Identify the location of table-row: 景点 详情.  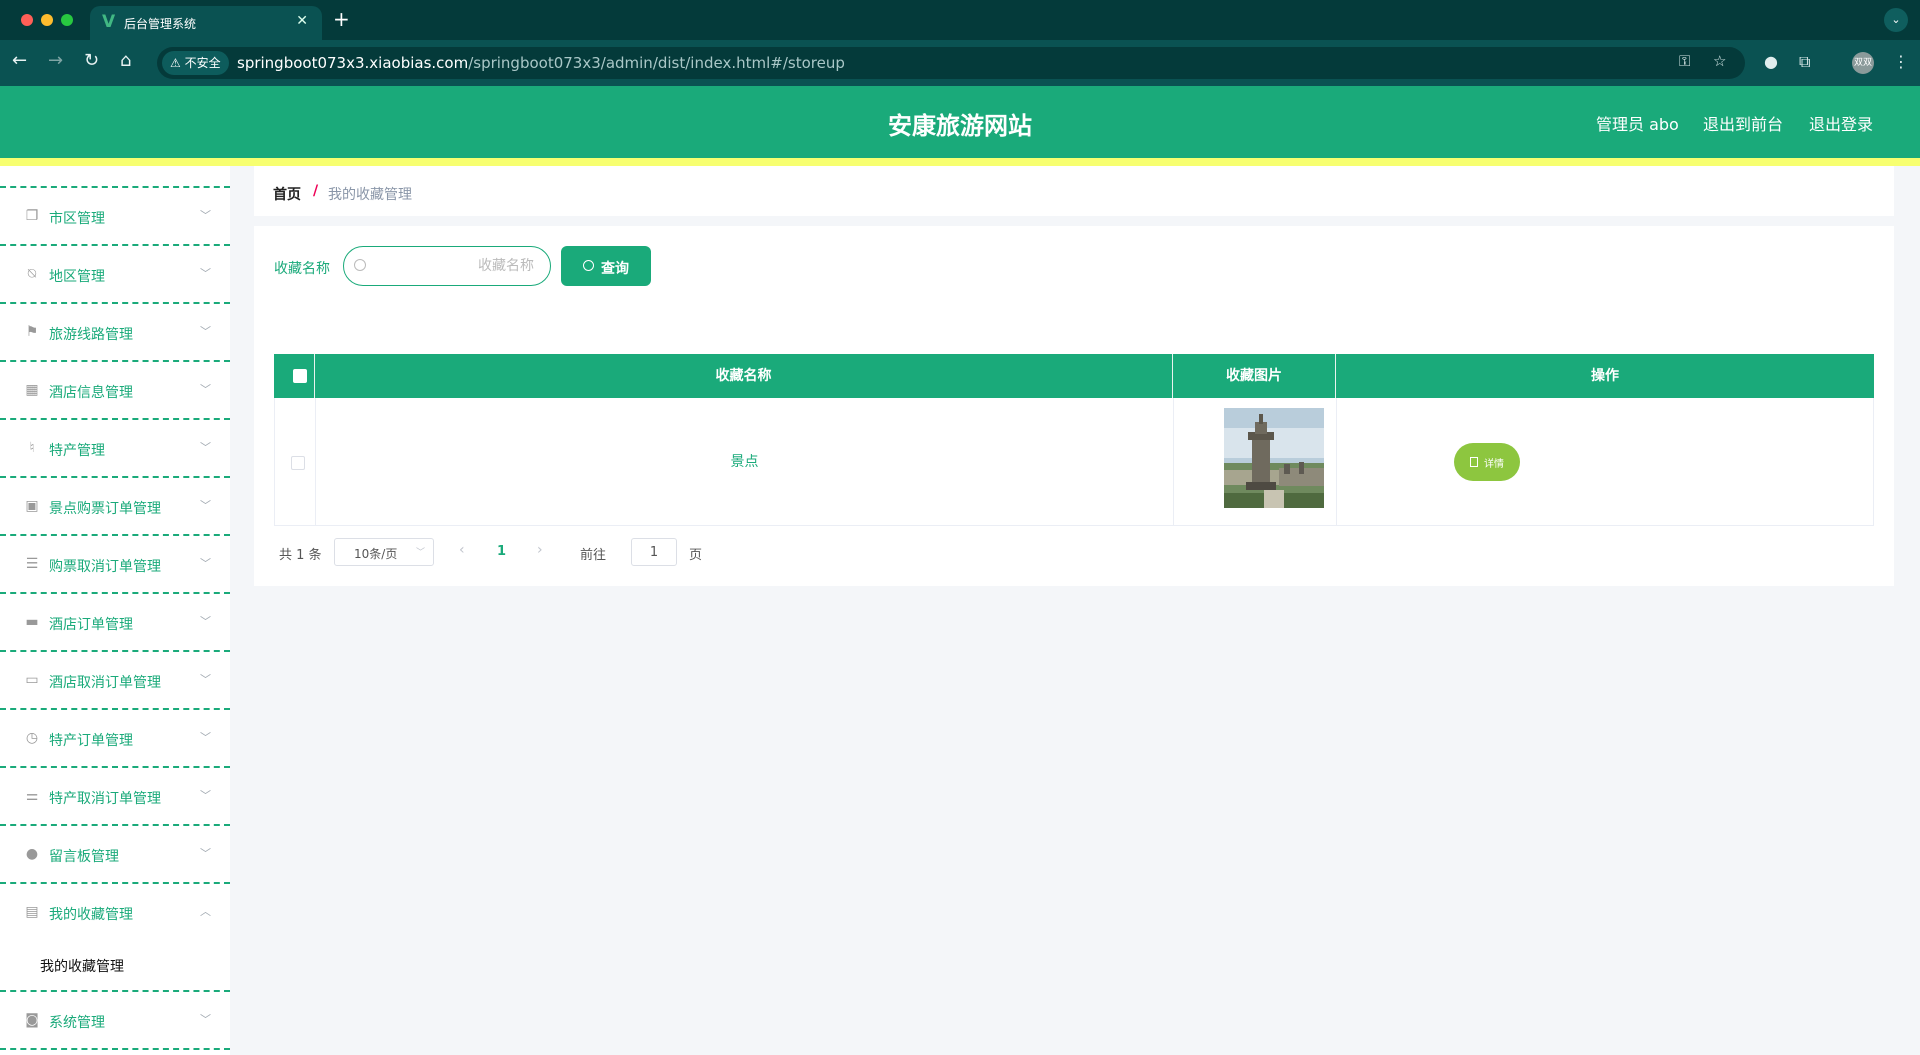
(1074, 462).